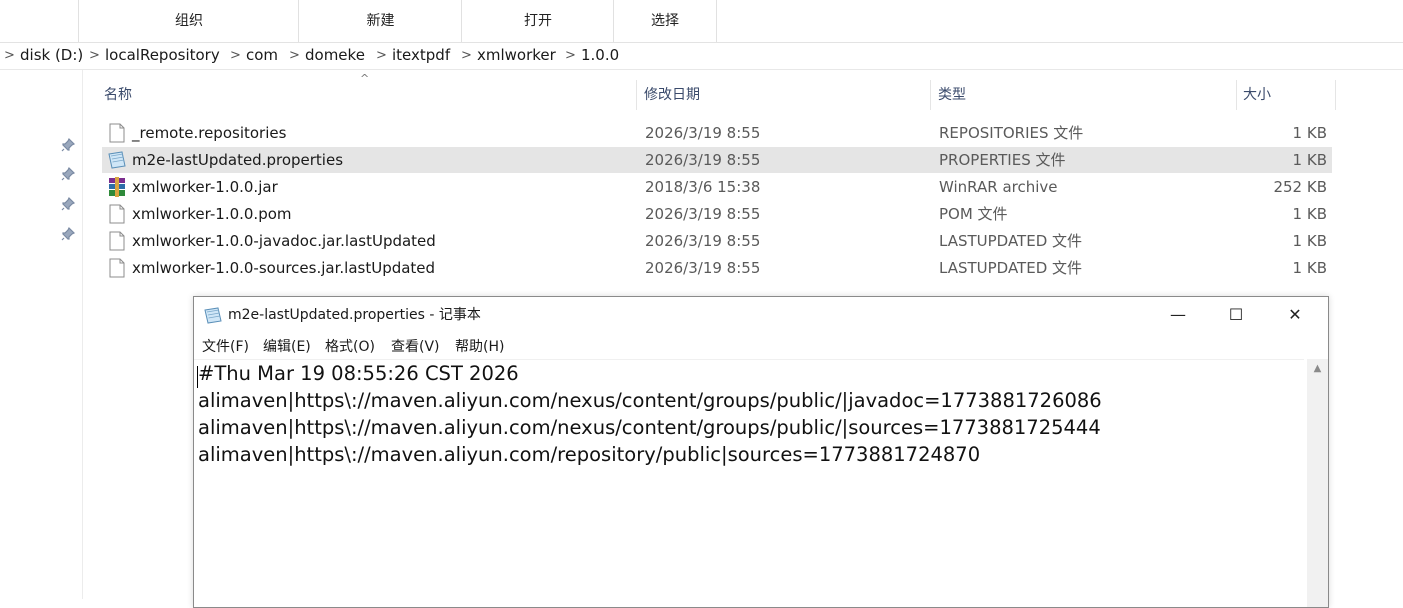 Image resolution: width=1403 pixels, height=608 pixels. Describe the element at coordinates (335, 55) in the screenshot. I see `breadcrumb-domeke: domeke` at that location.